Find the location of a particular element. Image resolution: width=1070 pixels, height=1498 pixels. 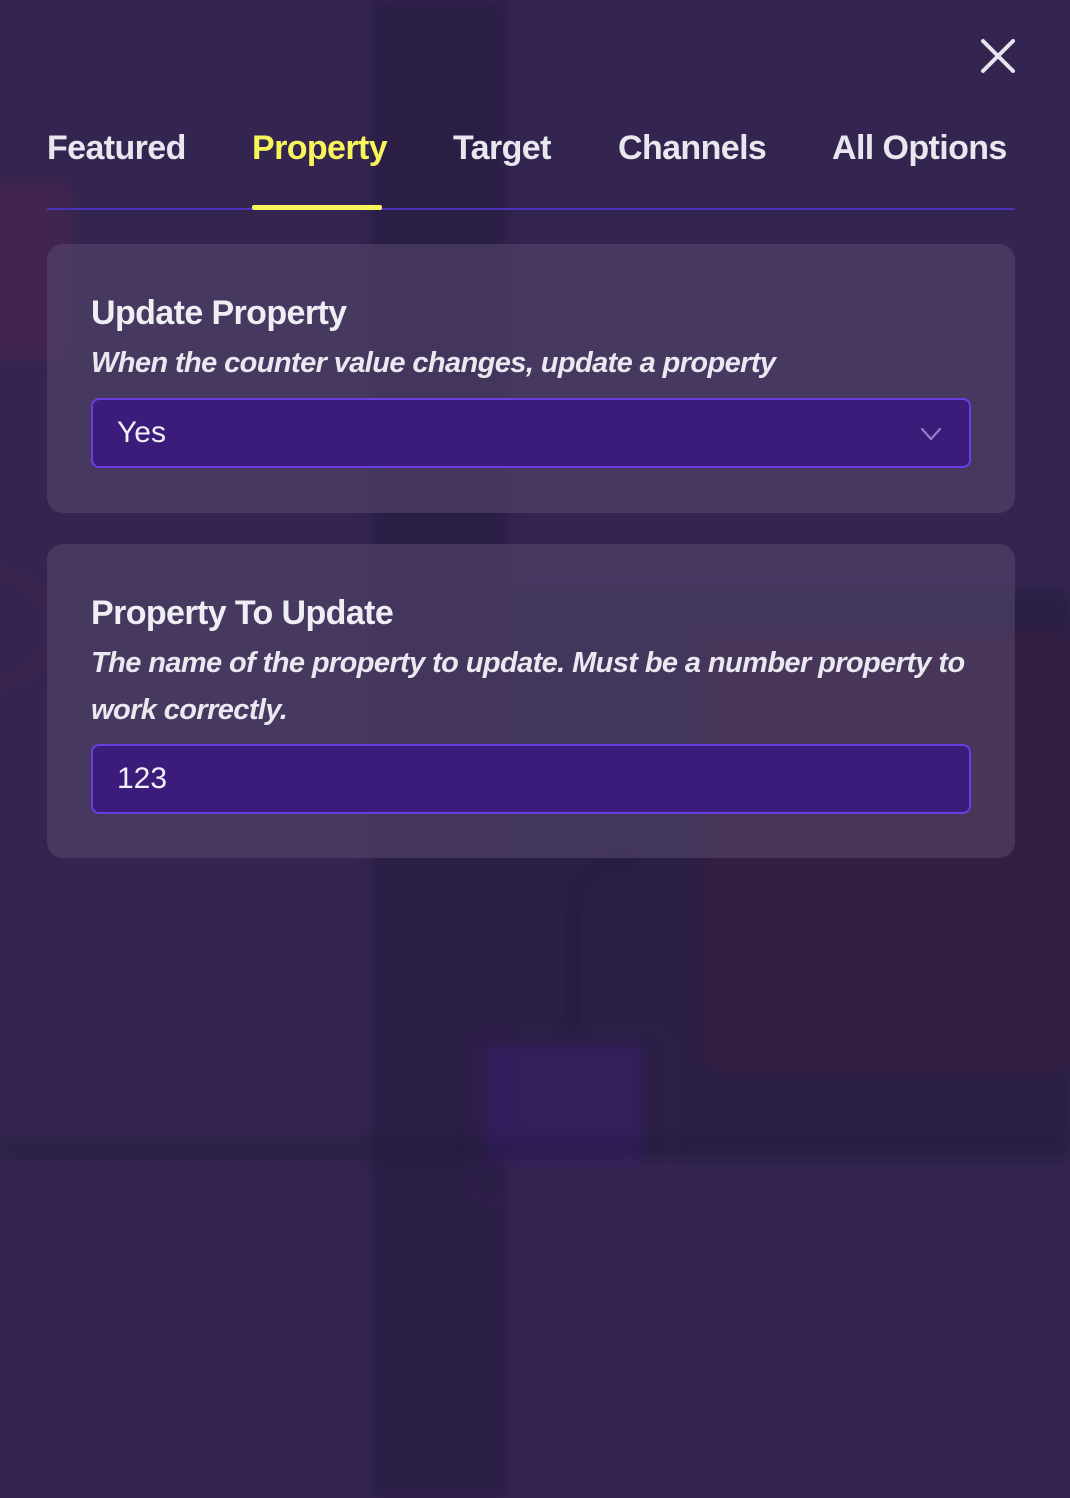

update-property-title: Update Property is located at coordinates (219, 313).